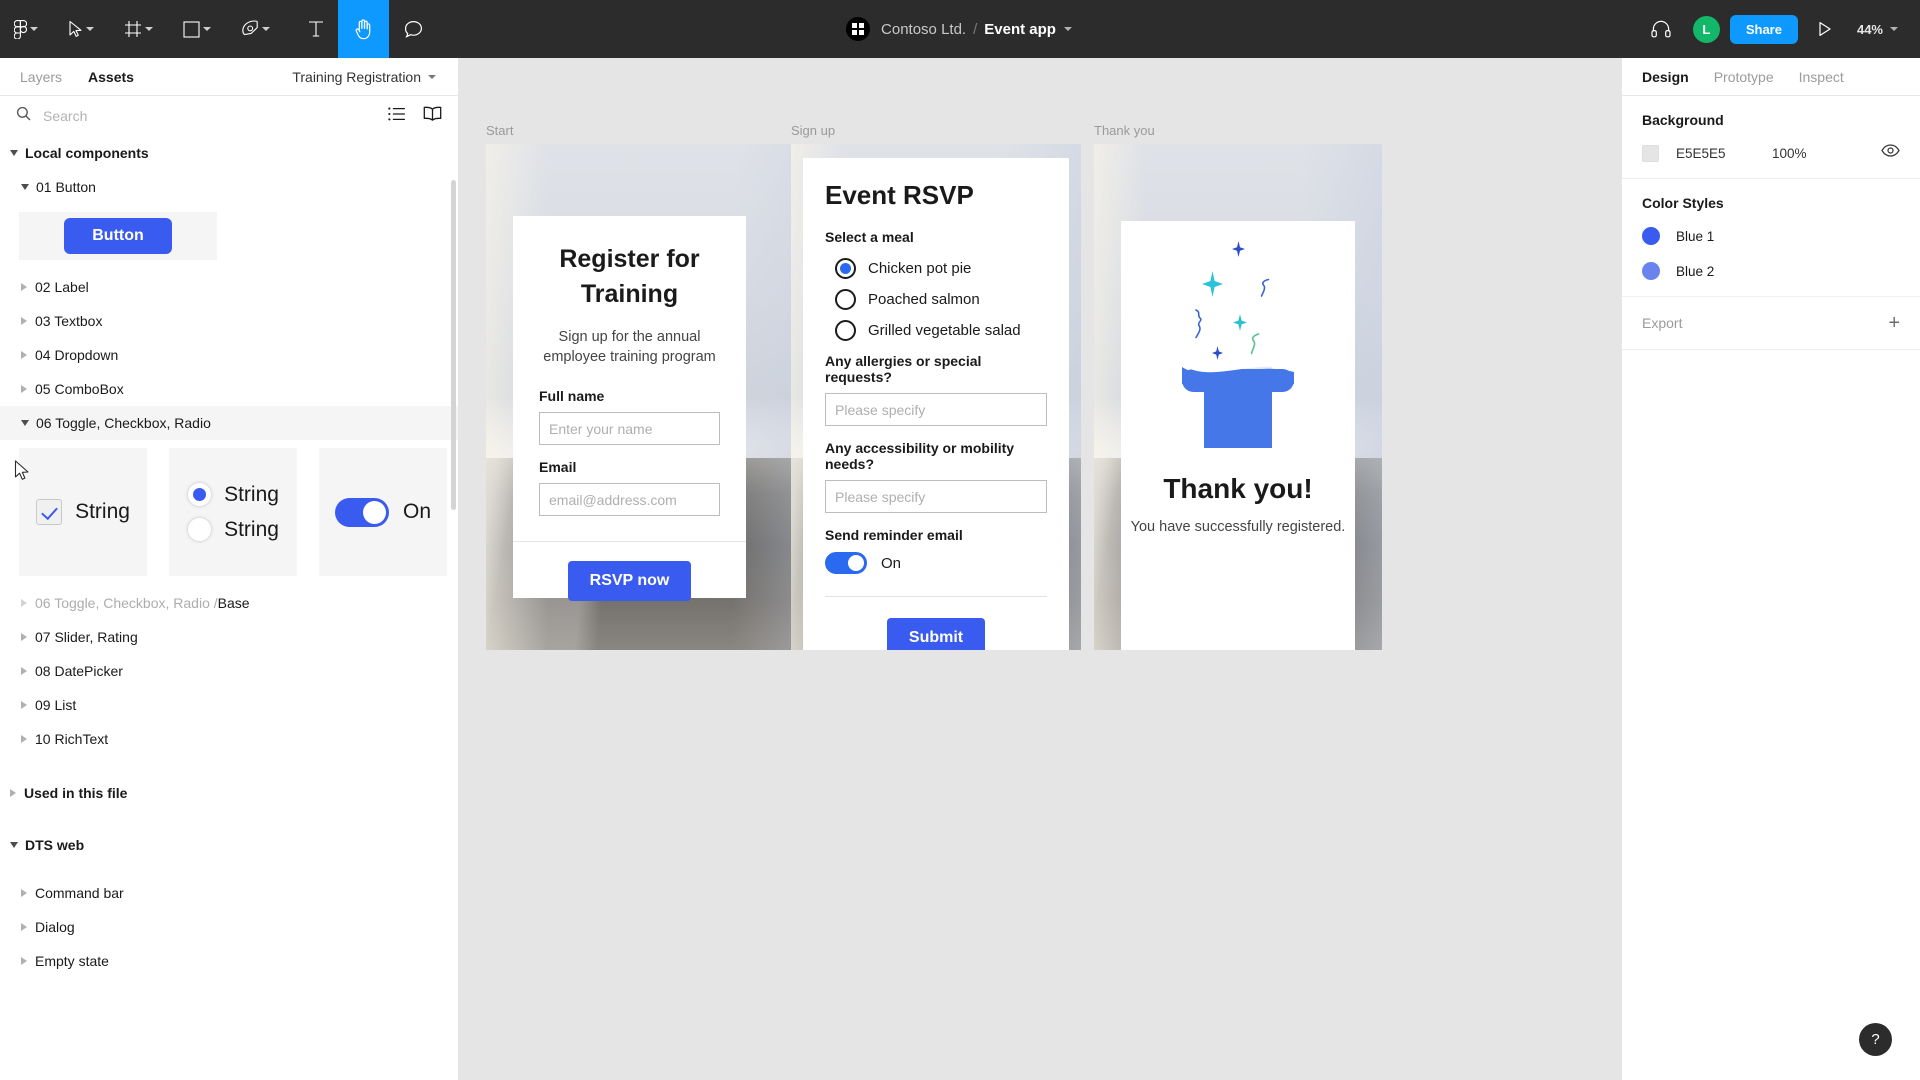  What do you see at coordinates (229, 321) in the screenshot?
I see `tree-group-03-textbox: 03 Textbox` at bounding box center [229, 321].